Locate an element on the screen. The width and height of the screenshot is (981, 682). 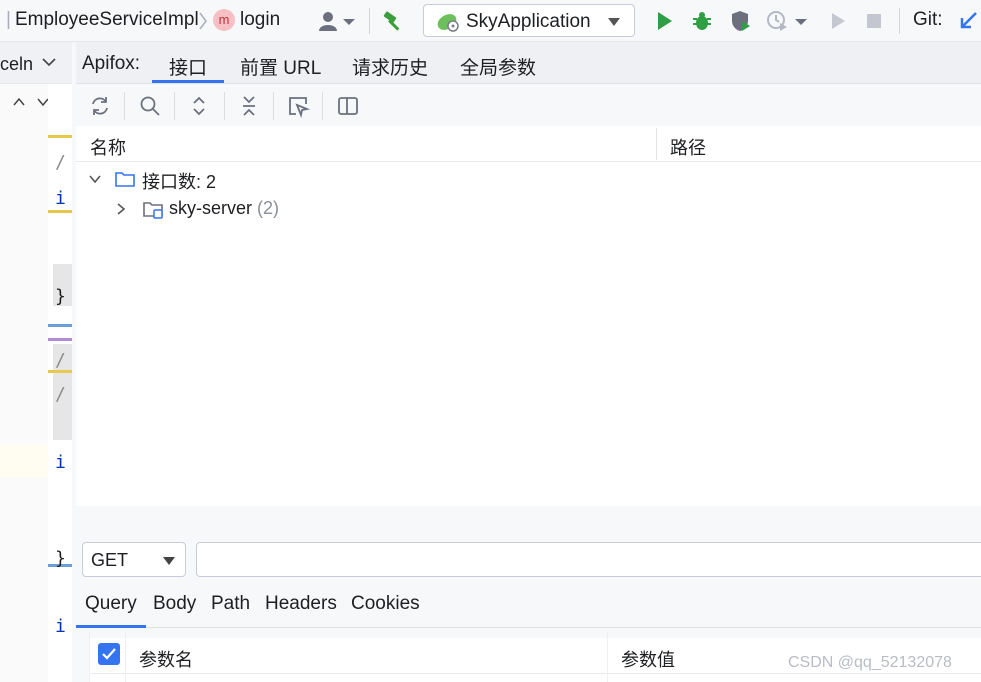
editor-strip: celn / i } / / i } i is located at coordinates (36, 362).